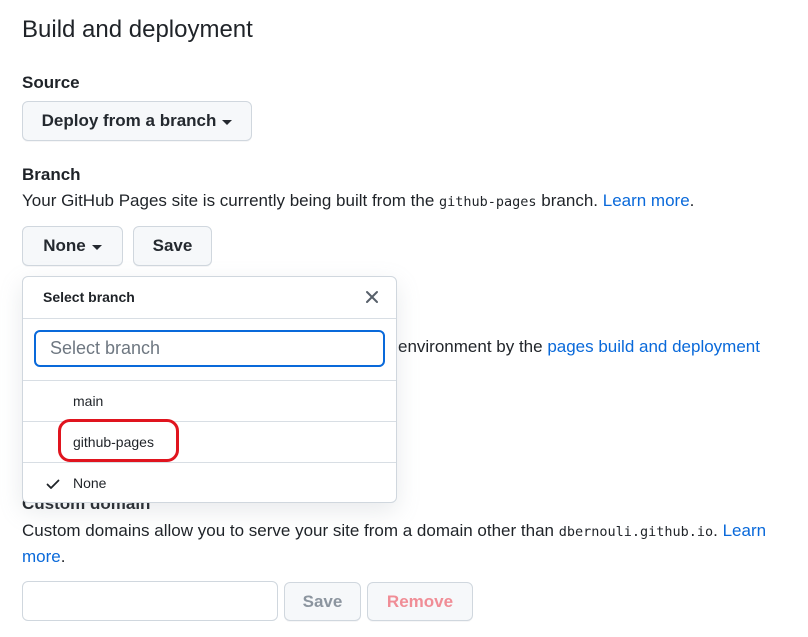  What do you see at coordinates (718, 530) in the screenshot?
I see `custom-domain-desc-suffix: .` at bounding box center [718, 530].